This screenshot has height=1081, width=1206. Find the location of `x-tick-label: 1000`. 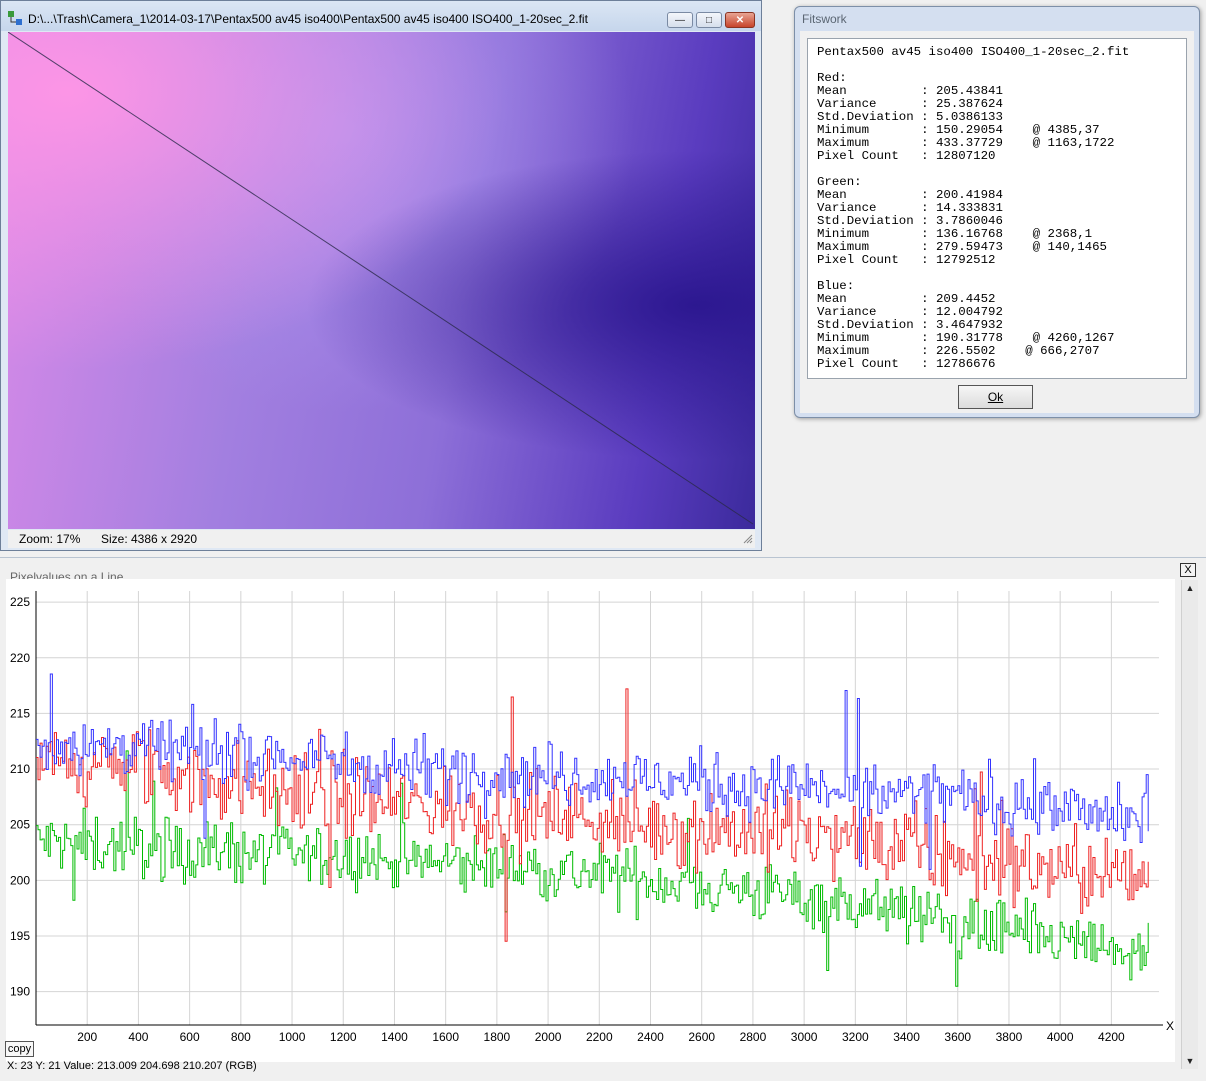

x-tick-label: 1000 is located at coordinates (292, 1037).